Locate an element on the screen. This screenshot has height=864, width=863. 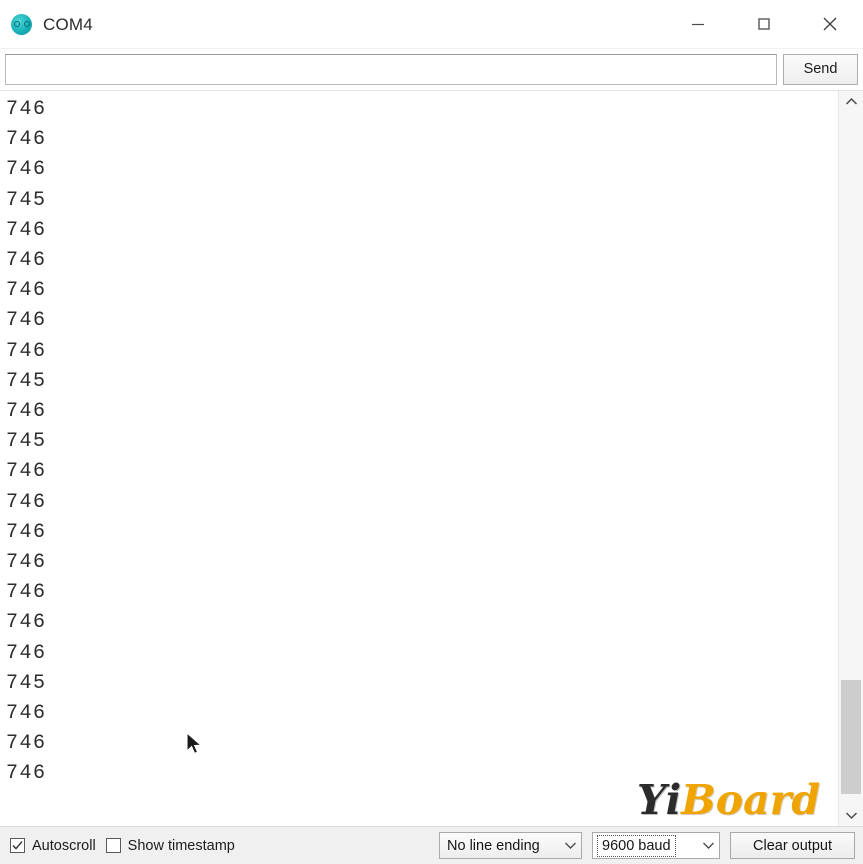
autoscroll-label: Autoscroll is located at coordinates (64, 845).